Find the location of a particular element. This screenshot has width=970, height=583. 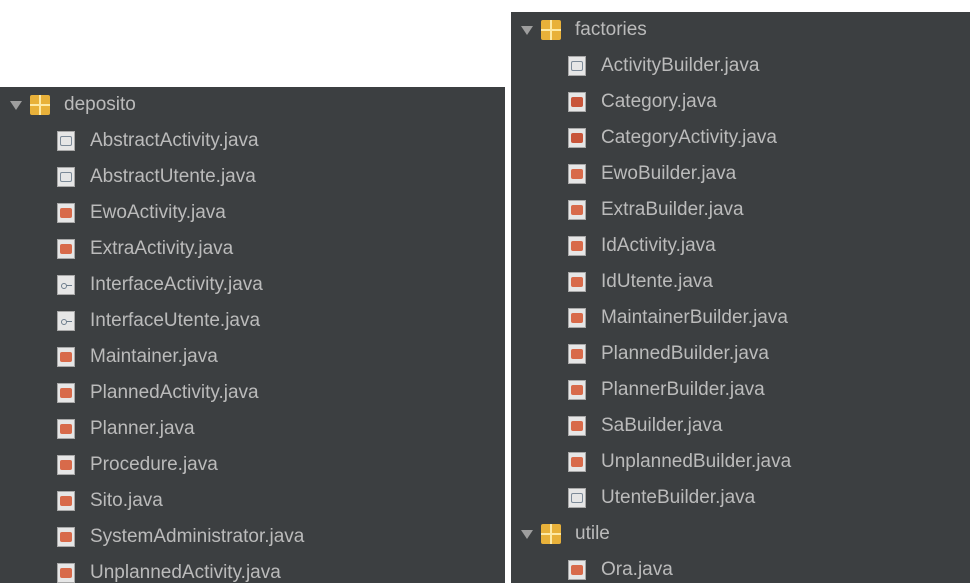

file-item: Procedure.java is located at coordinates (252, 465).